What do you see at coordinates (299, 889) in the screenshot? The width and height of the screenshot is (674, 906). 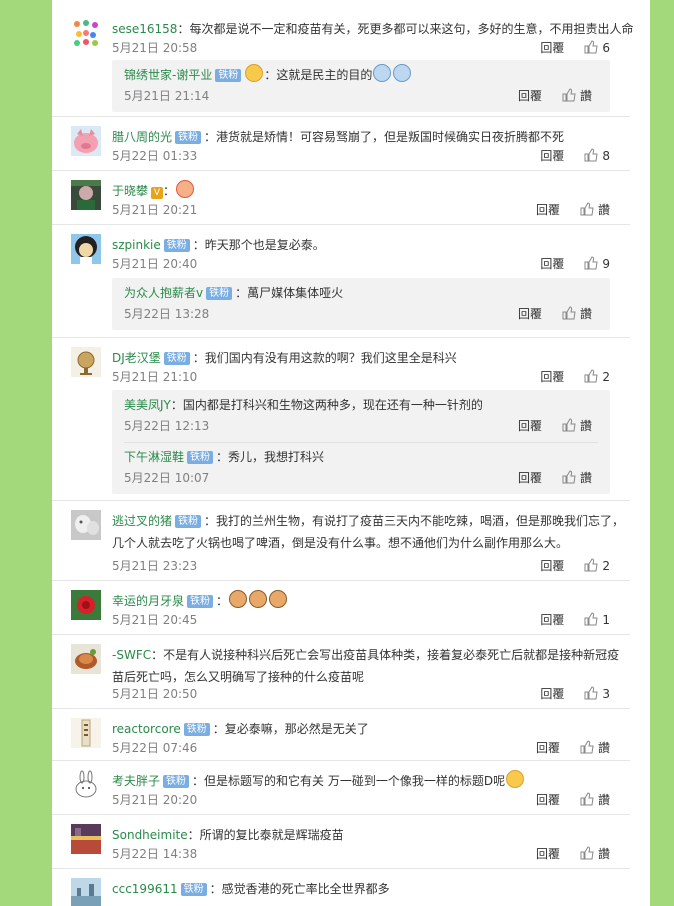 I see `comment-content: ：感觉香港的死亡率比全世界都多` at bounding box center [299, 889].